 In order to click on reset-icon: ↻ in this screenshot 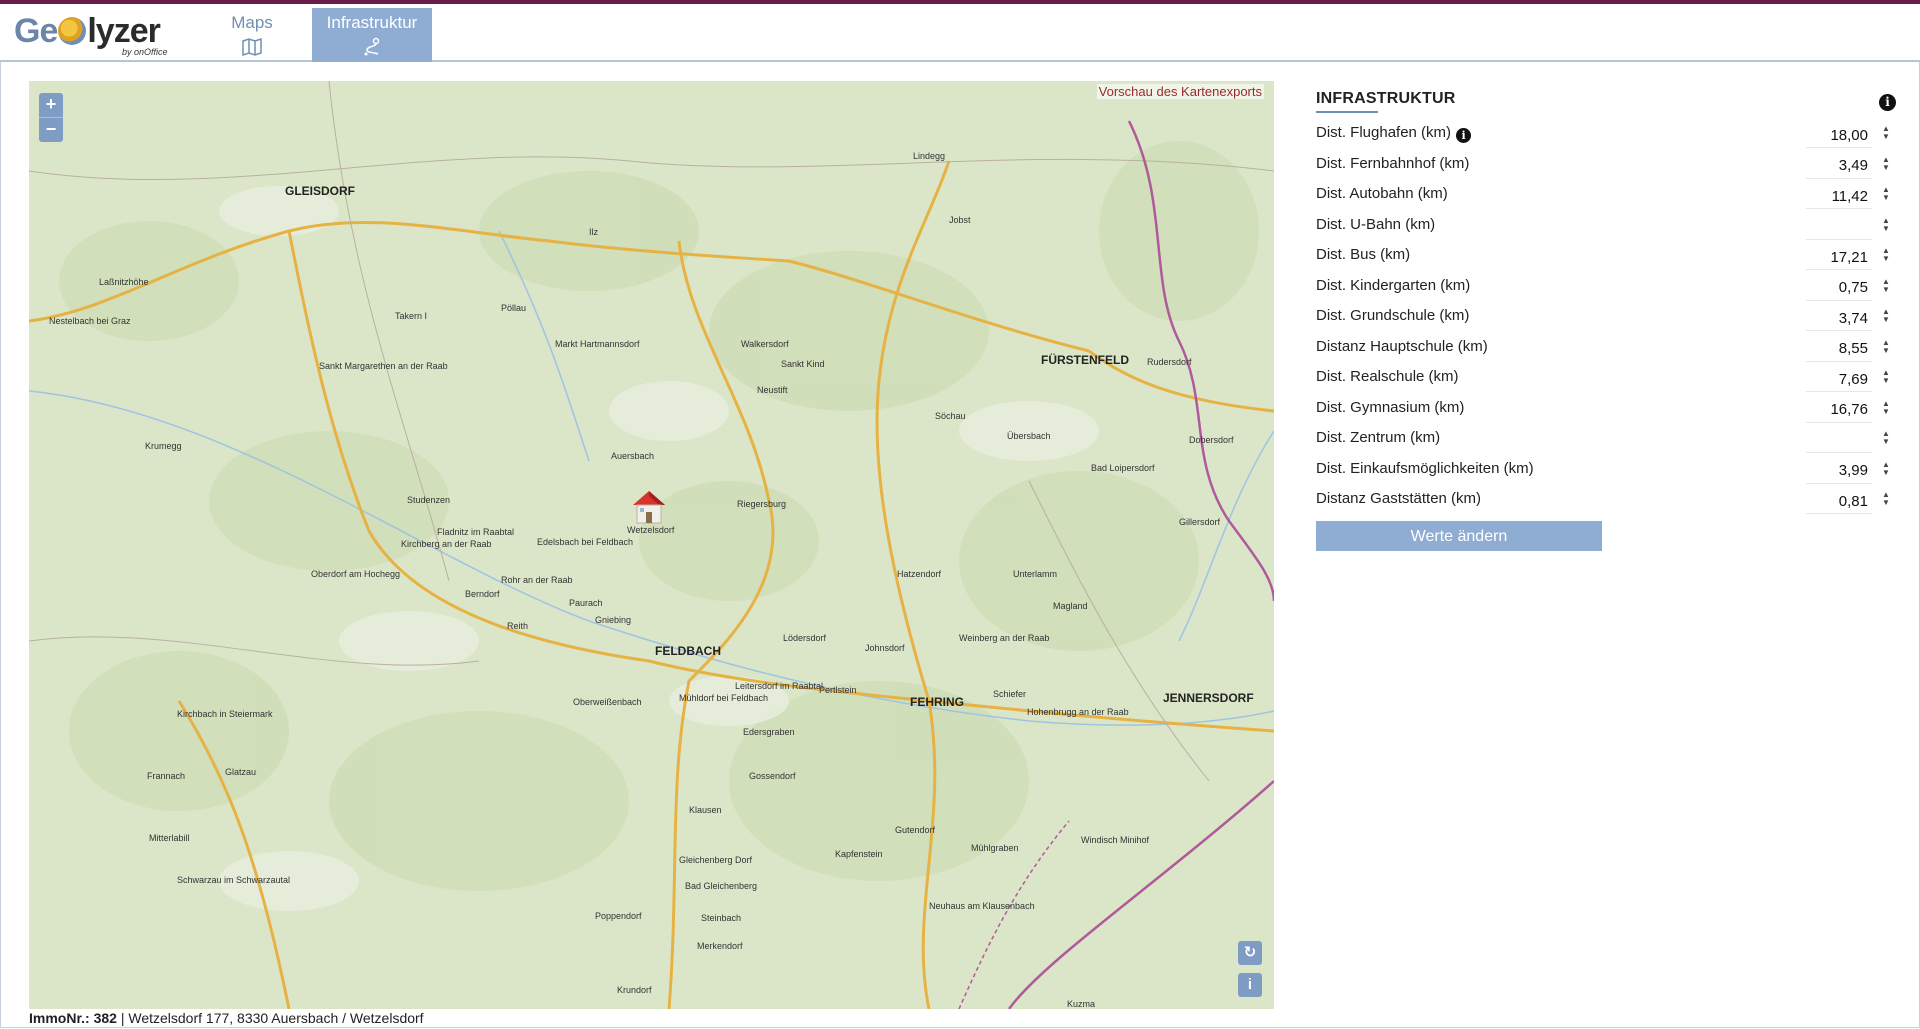, I will do `click(1250, 953)`.